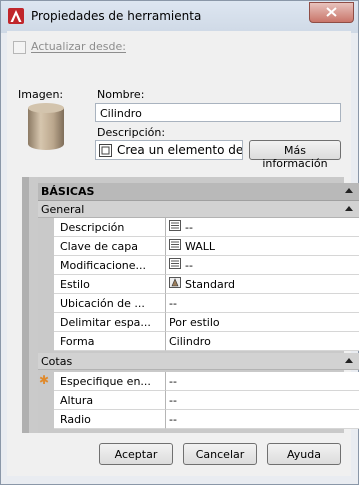 This screenshot has width=359, height=485. I want to click on prop-row-forma: Forma Cilindro, so click(198, 341).